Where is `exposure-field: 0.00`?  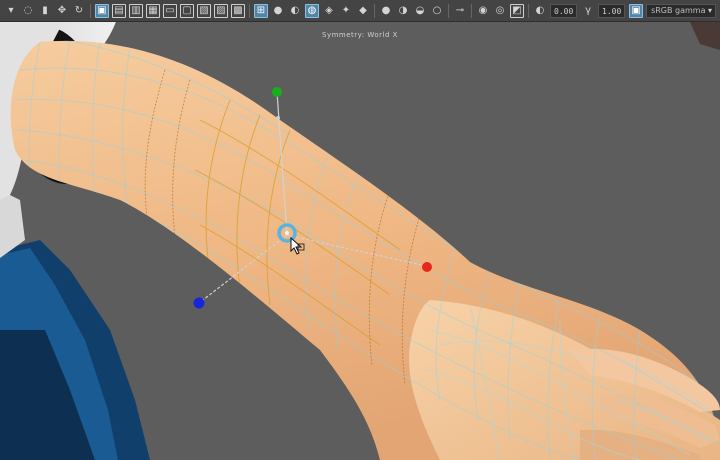 exposure-field: 0.00 is located at coordinates (564, 10).